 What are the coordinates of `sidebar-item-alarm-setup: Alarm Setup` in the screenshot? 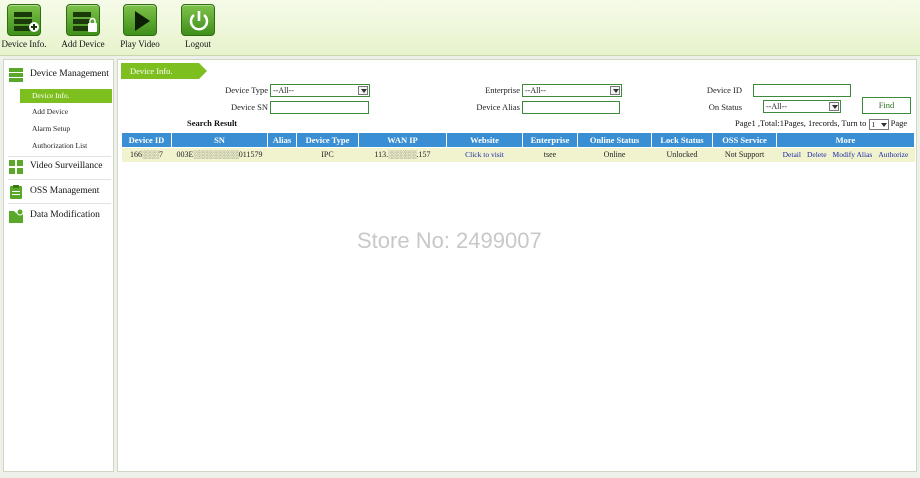 It's located at (66, 129).